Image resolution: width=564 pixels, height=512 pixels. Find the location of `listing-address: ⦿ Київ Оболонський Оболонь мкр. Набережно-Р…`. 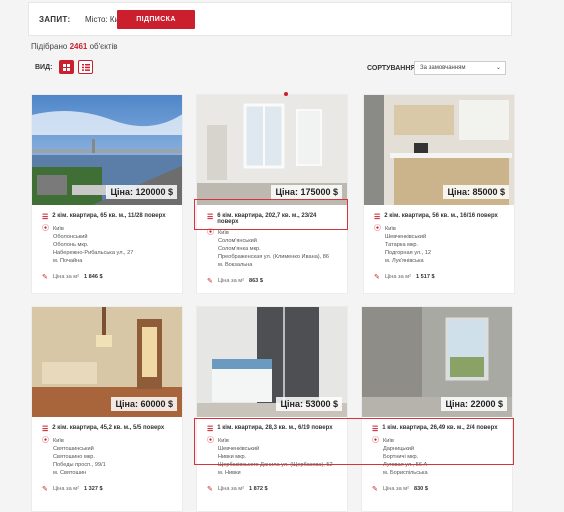

listing-address: ⦿ Київ Оболонський Оболонь мкр. Набережно-Р… is located at coordinates (88, 244).